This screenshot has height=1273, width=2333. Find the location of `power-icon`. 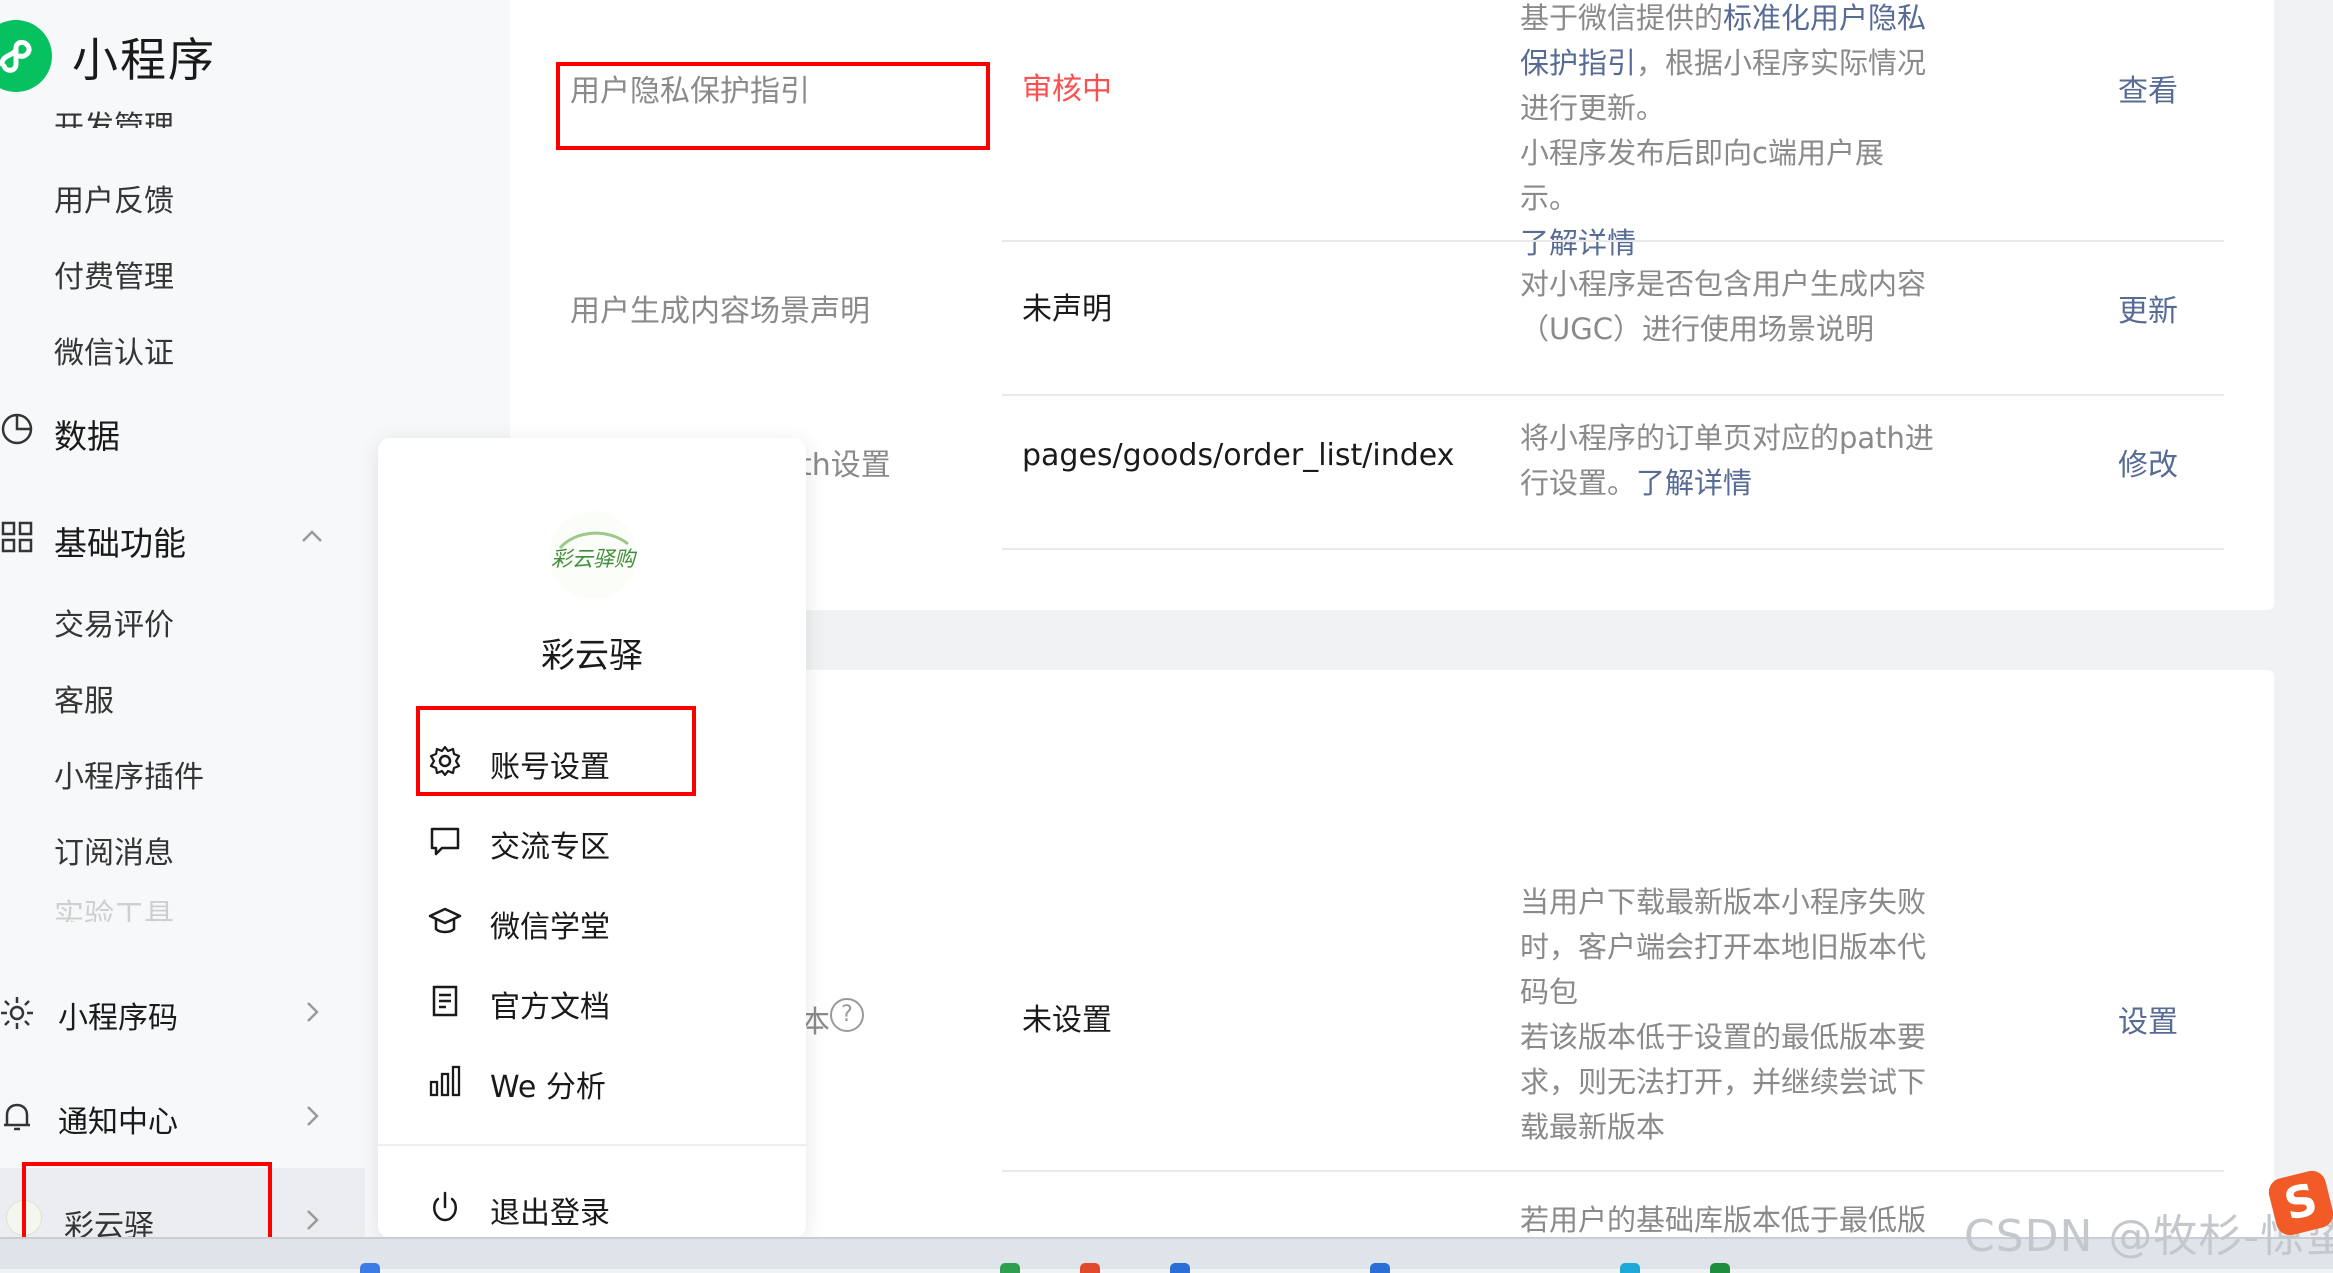

power-icon is located at coordinates (445, 1207).